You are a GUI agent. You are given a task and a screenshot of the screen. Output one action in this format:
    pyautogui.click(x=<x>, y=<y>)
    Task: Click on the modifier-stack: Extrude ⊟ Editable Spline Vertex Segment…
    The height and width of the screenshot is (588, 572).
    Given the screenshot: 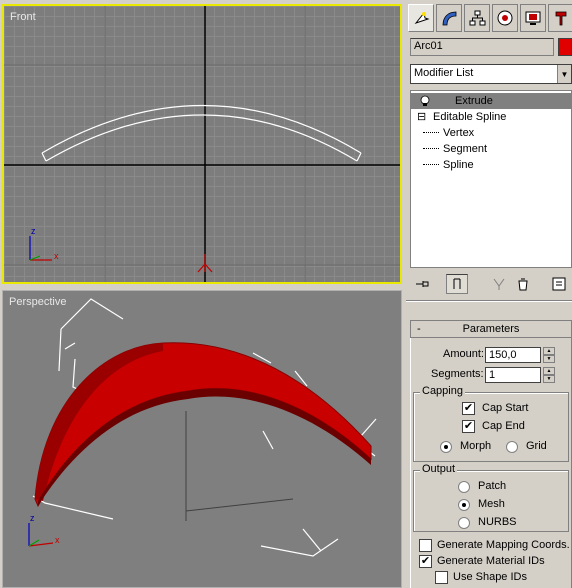 What is the action you would take?
    pyautogui.click(x=491, y=179)
    